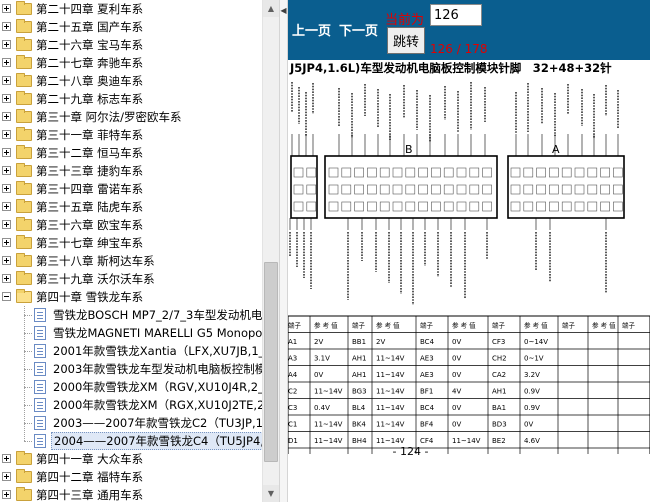 The width and height of the screenshot is (650, 502). I want to click on next-page-link: 下一页, so click(358, 29).